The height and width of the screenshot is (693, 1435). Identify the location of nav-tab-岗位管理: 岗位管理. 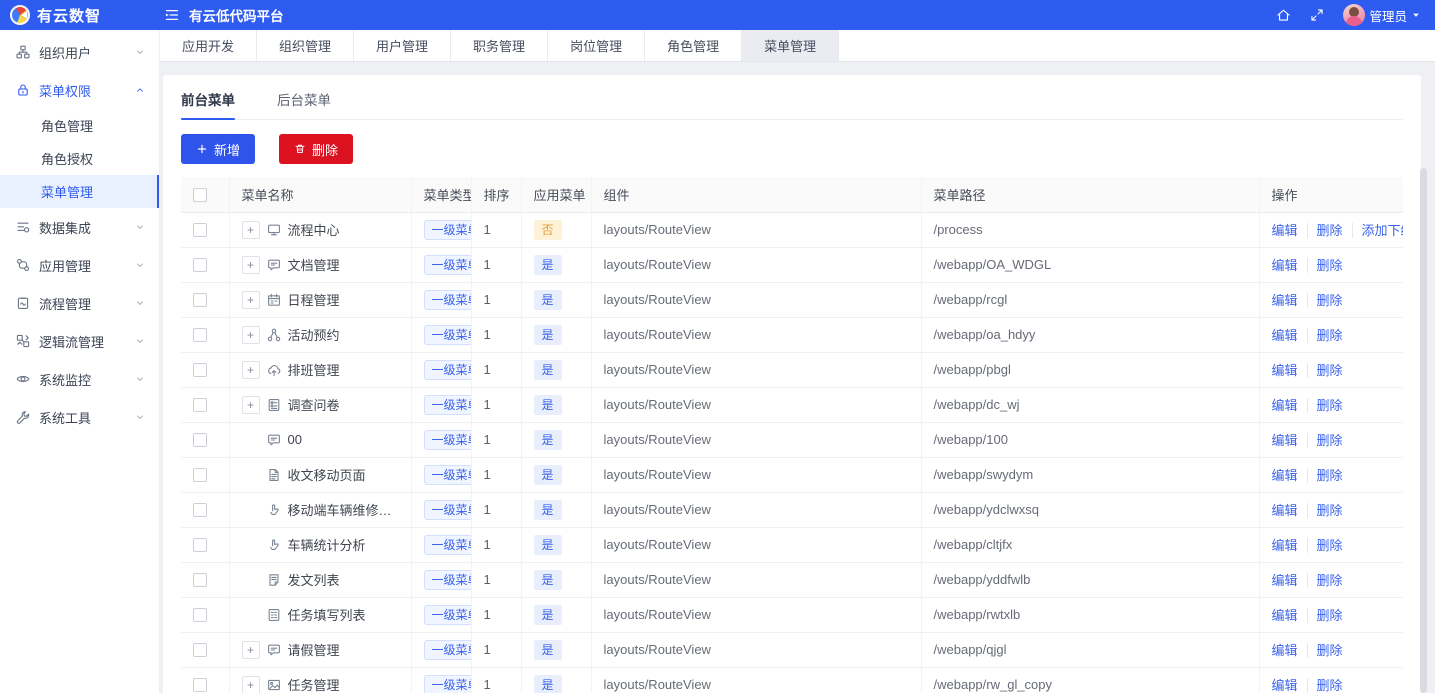
(597, 45).